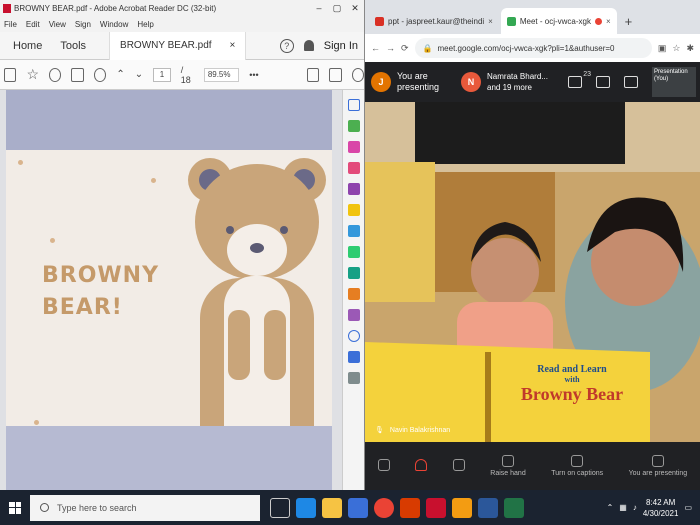 Image resolution: width=700 pixels, height=525 pixels. Describe the element at coordinates (100, 292) in the screenshot. I see `cover-title: BROWNY BEAR!` at that location.